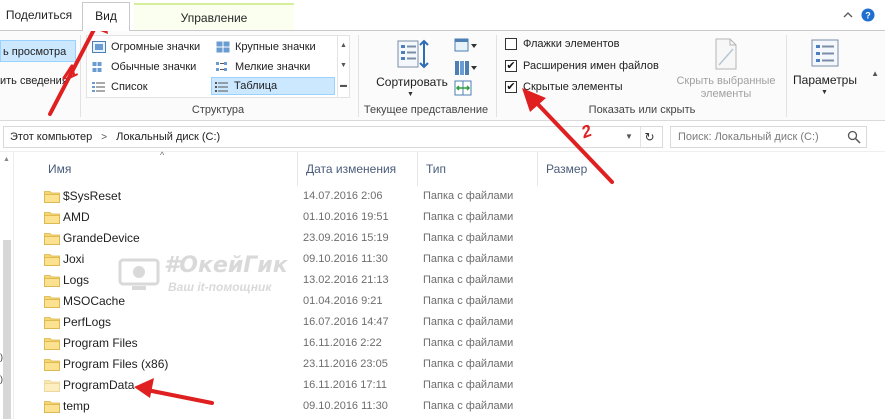 Image resolution: width=885 pixels, height=419 pixels. I want to click on column-header-type: Тип, so click(478, 169).